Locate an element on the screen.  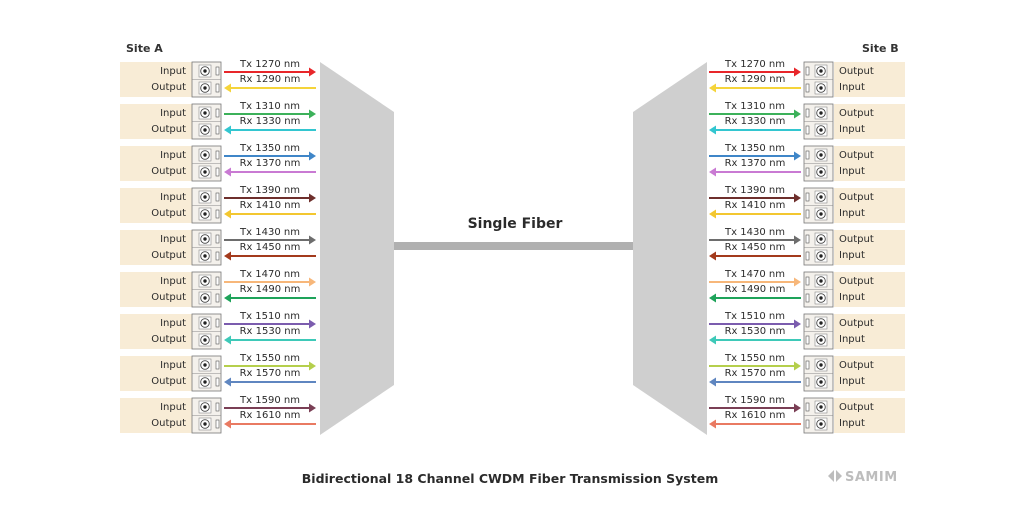
site-b-tx-label: Tx 1350 nm is located at coordinates (755, 148).